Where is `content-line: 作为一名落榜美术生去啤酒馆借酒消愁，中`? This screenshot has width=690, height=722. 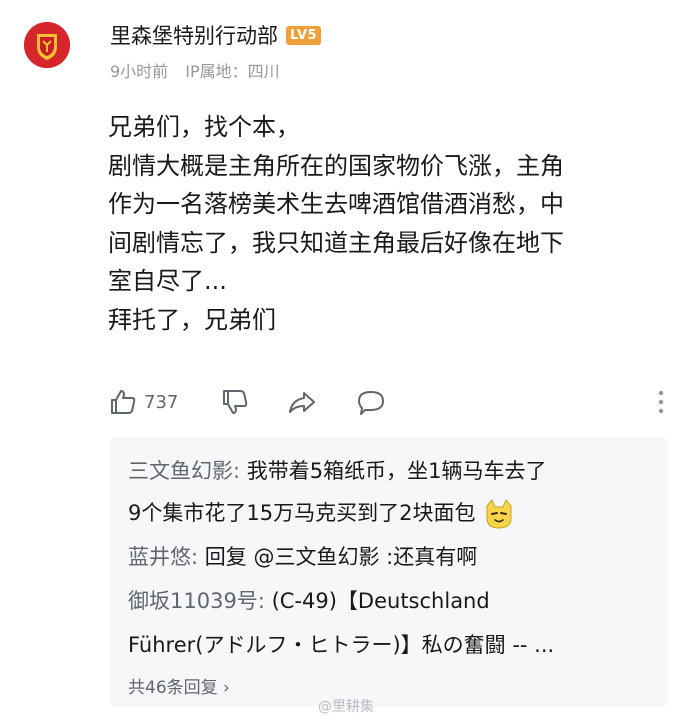
content-line: 作为一名落榜美术生去啤酒馆借酒消愁，中 is located at coordinates (336, 204).